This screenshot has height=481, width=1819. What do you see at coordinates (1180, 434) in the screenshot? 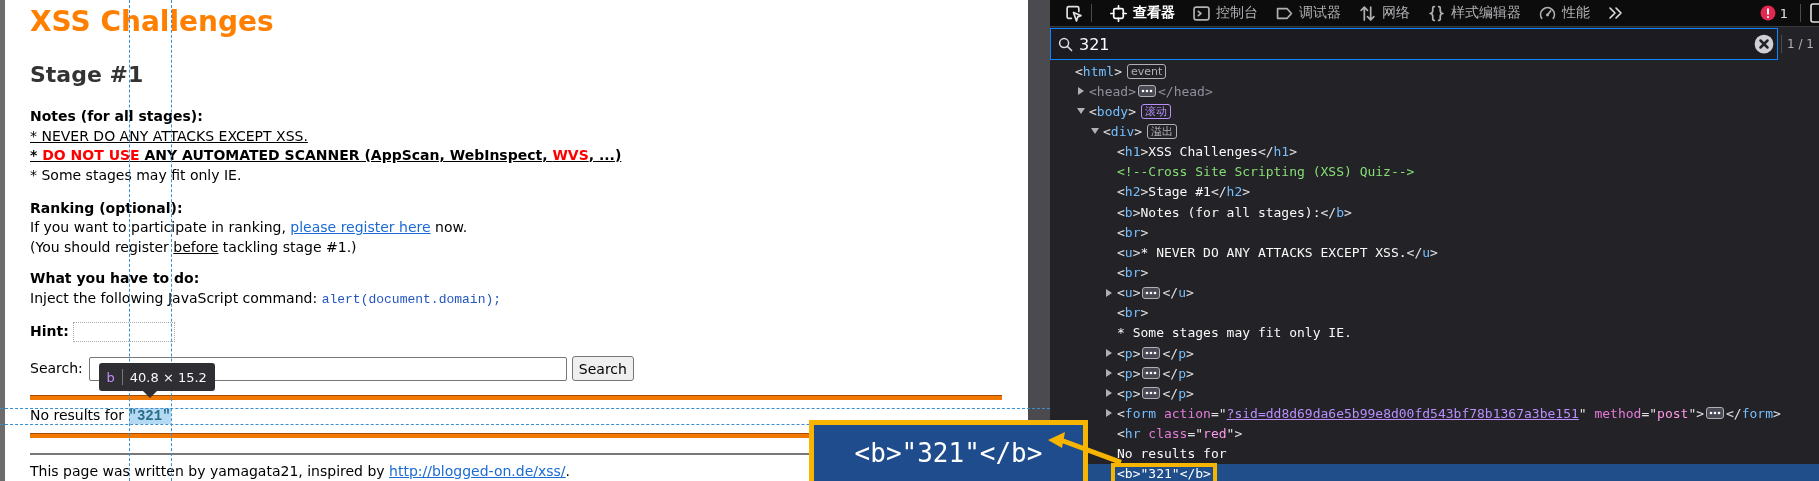
I see `node-markup: <hr class="red">` at bounding box center [1180, 434].